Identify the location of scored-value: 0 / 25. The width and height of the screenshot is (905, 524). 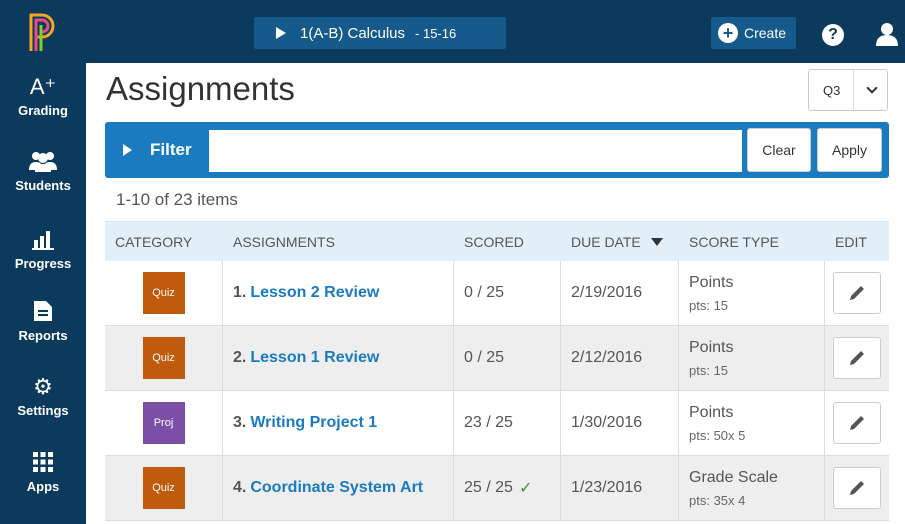
(484, 357).